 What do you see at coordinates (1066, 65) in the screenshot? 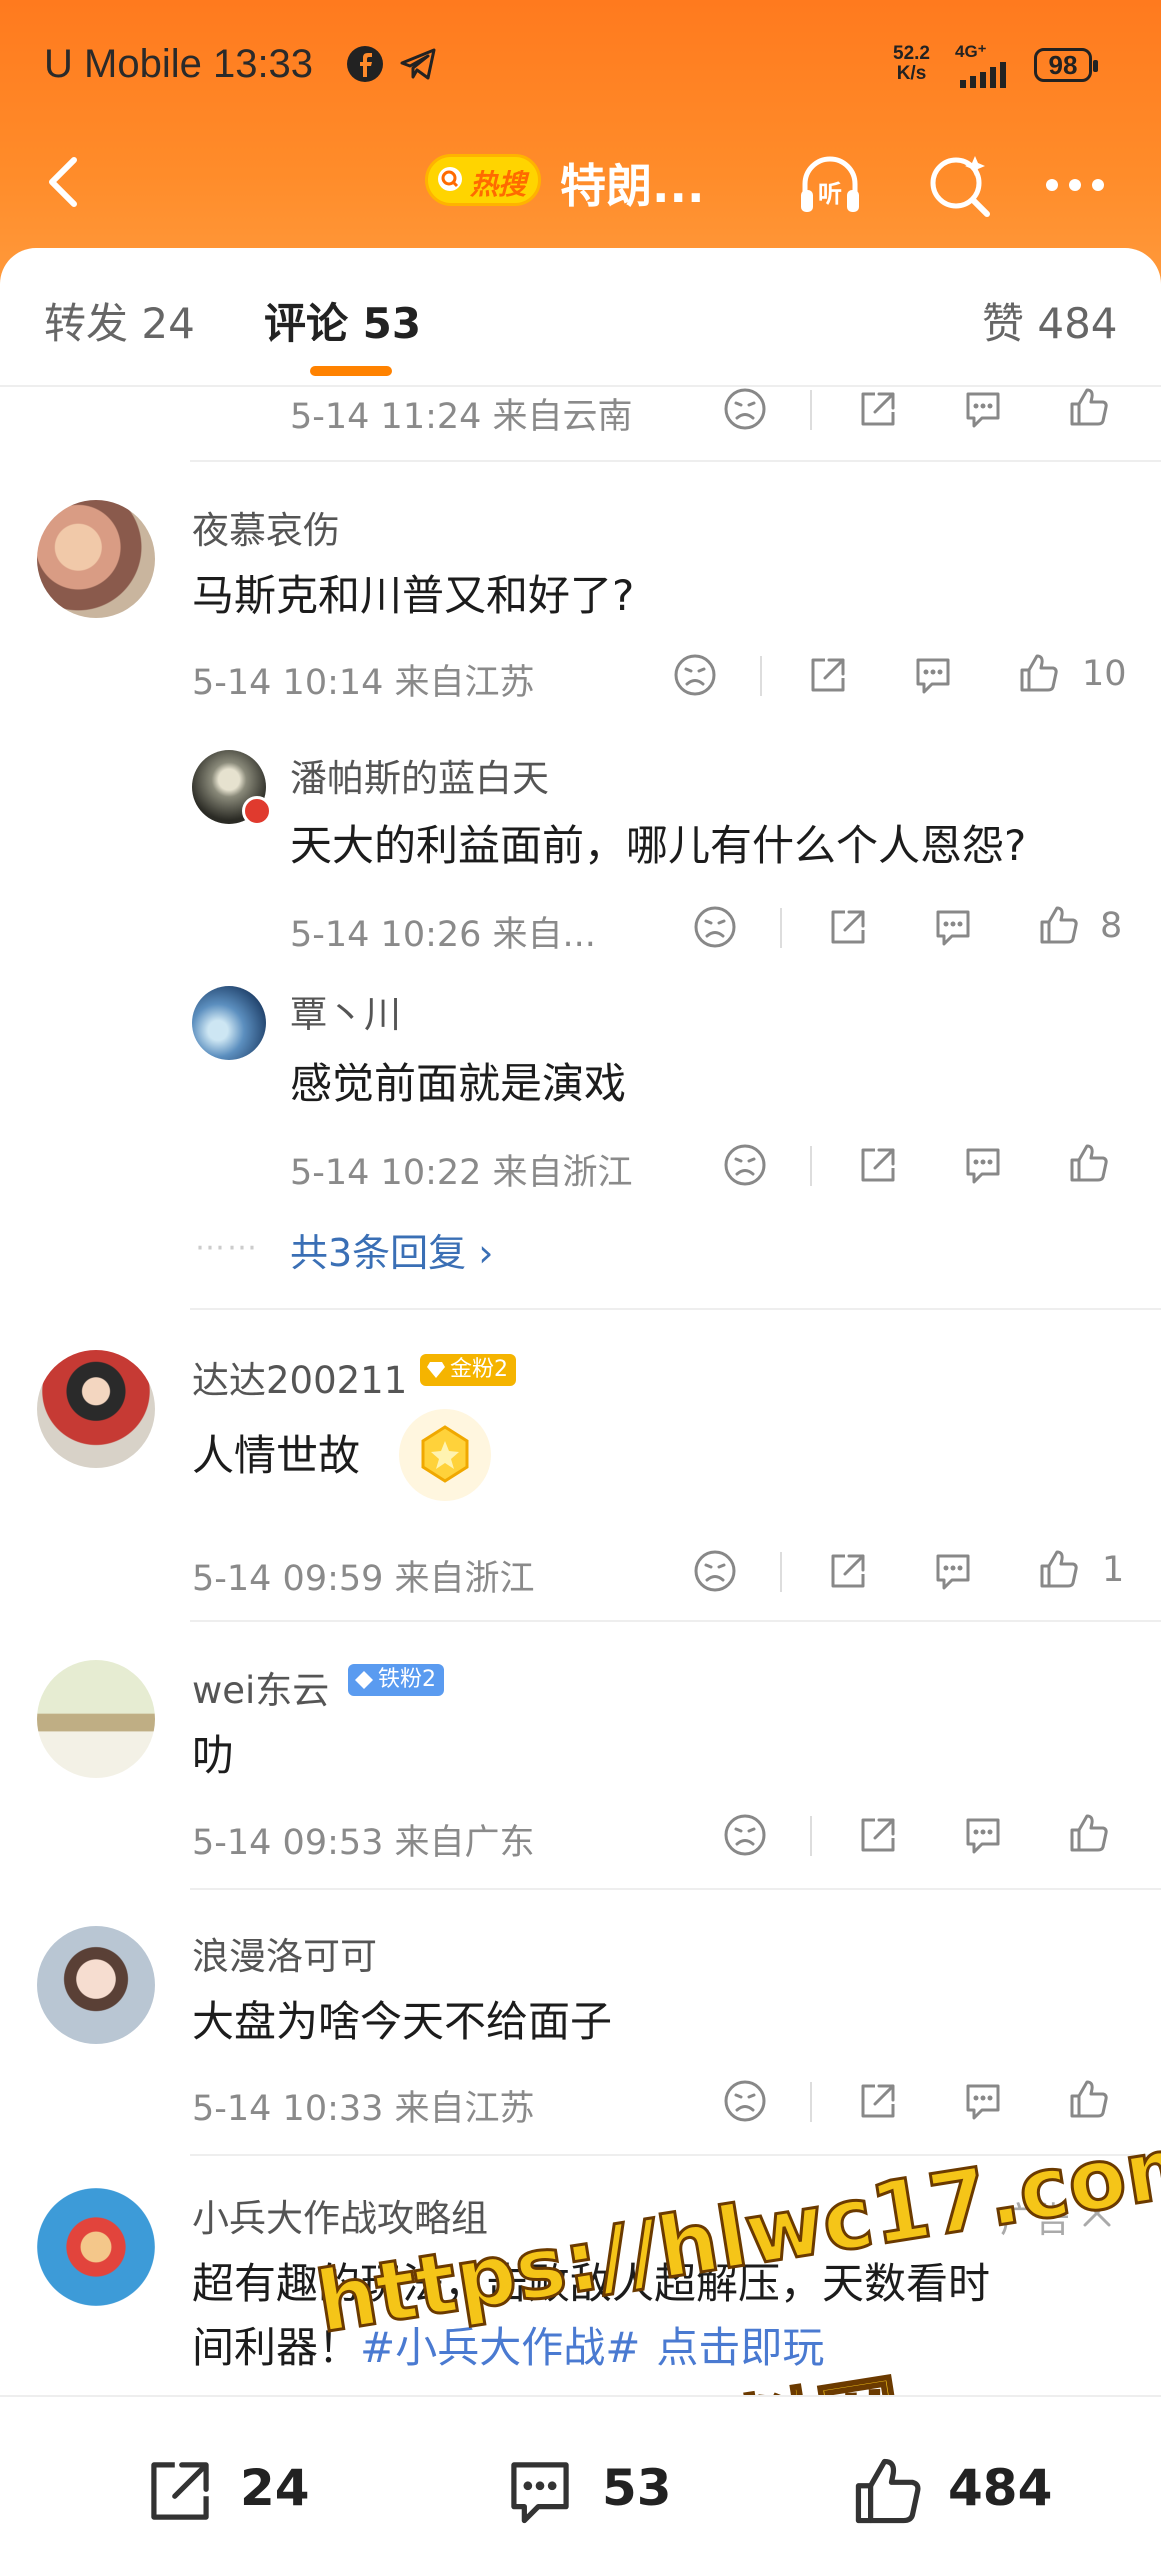
I see `battery-indicator: 98` at bounding box center [1066, 65].